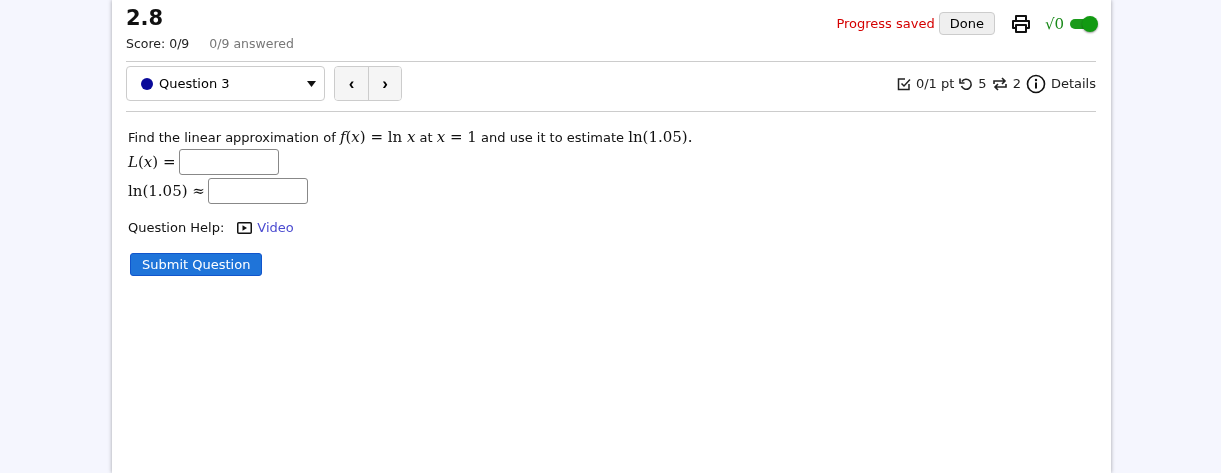 This screenshot has width=1221, height=473. I want to click on question-dropdown: Question 3, so click(225, 83).